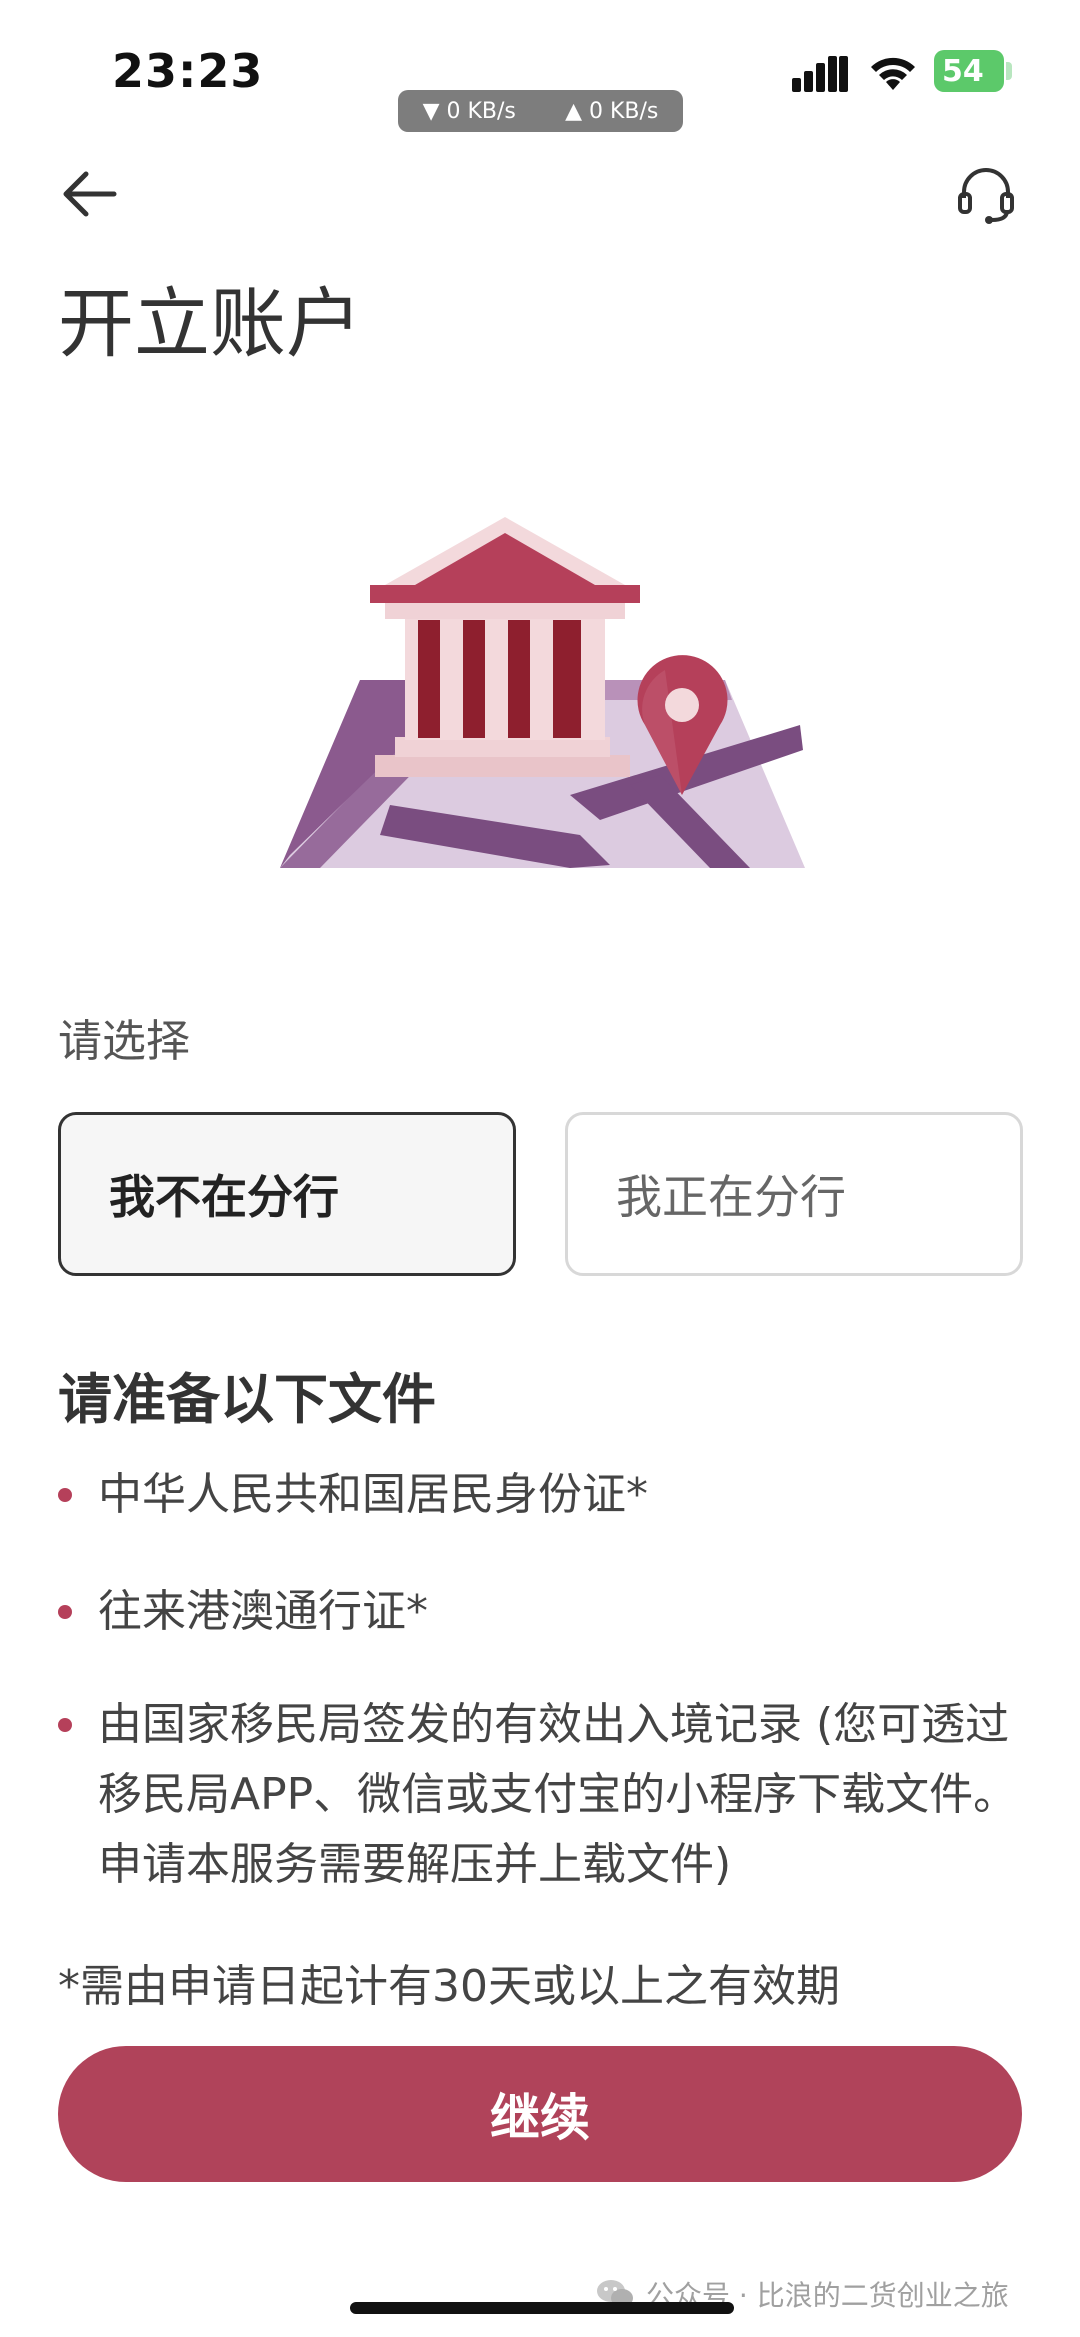 This screenshot has height=2337, width=1080. I want to click on continue-button: 继续, so click(540, 2114).